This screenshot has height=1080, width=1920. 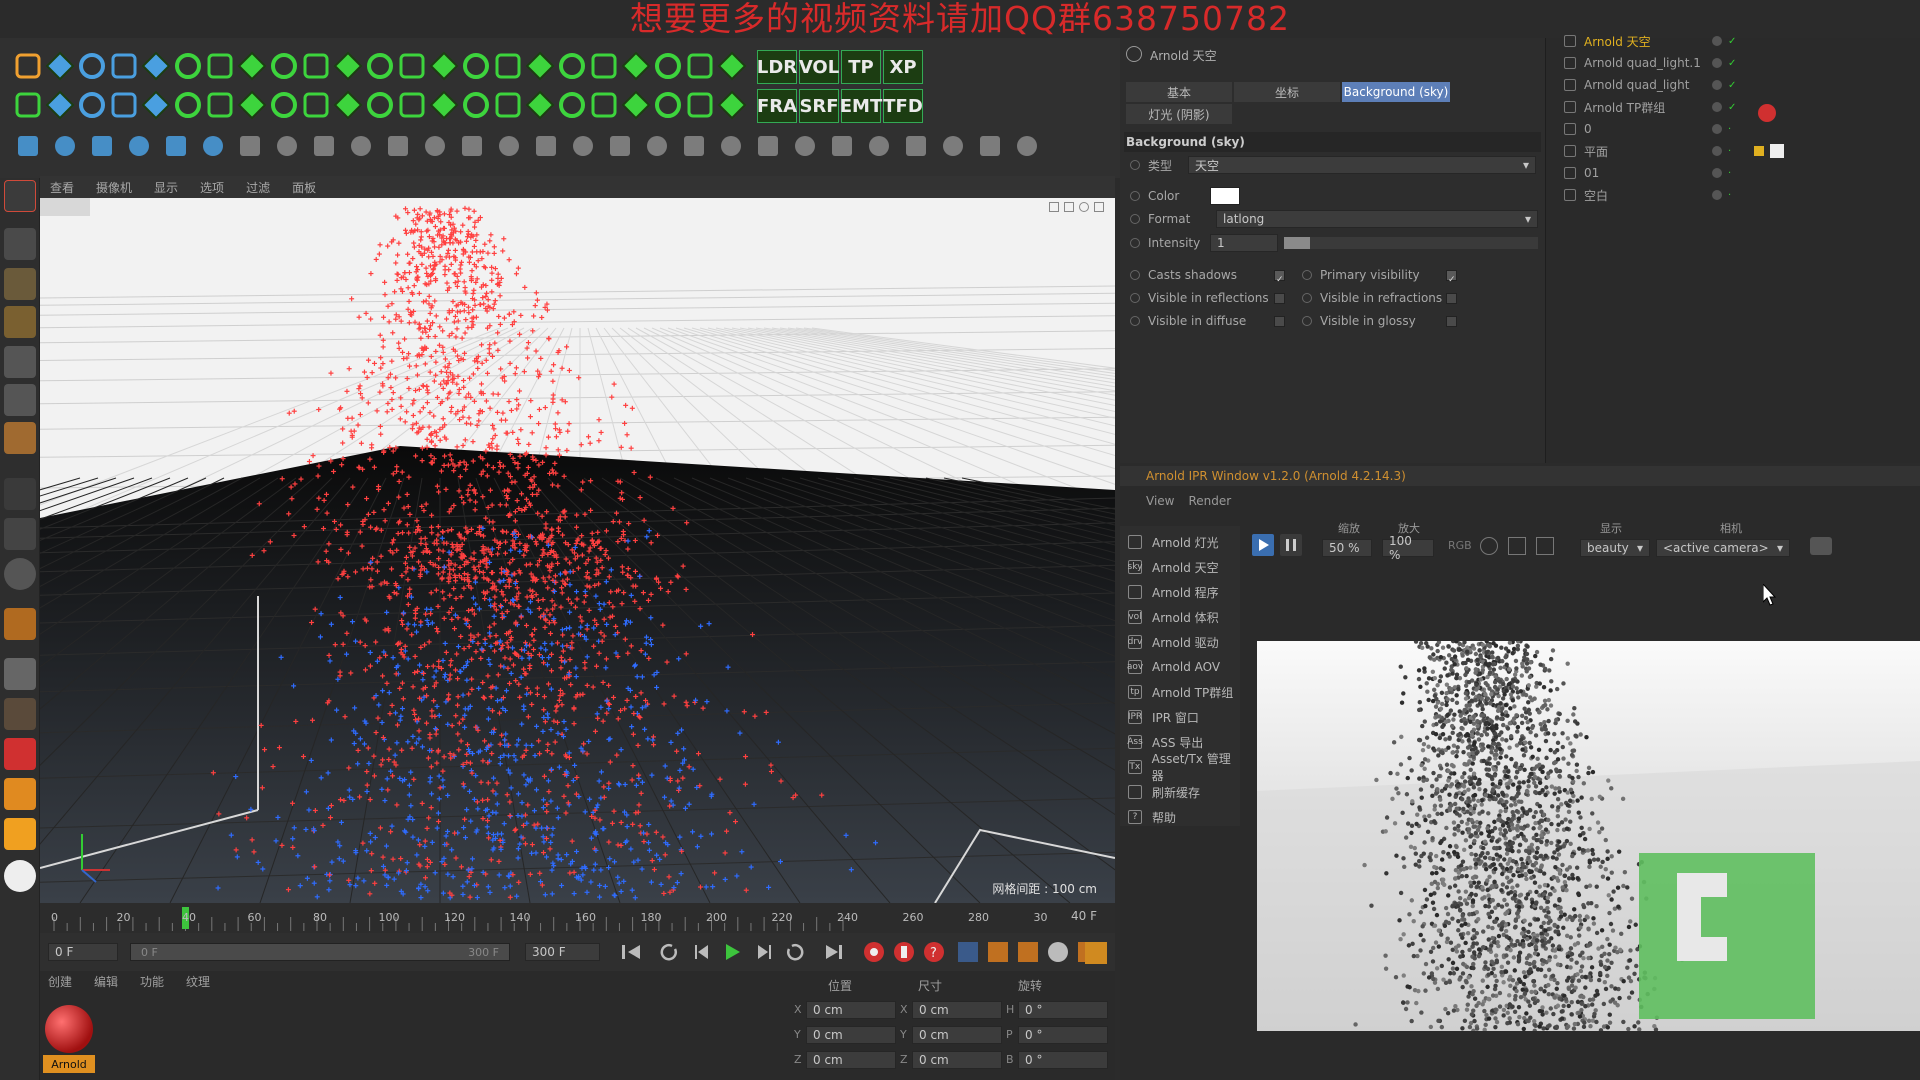 I want to click on tp-tool-b-icon, so click(x=732, y=105).